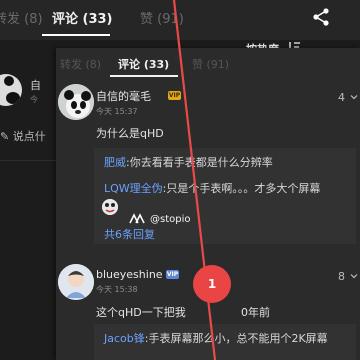 Image resolution: width=360 pixels, height=360 pixels. I want to click on reply-avatar, so click(110, 207).